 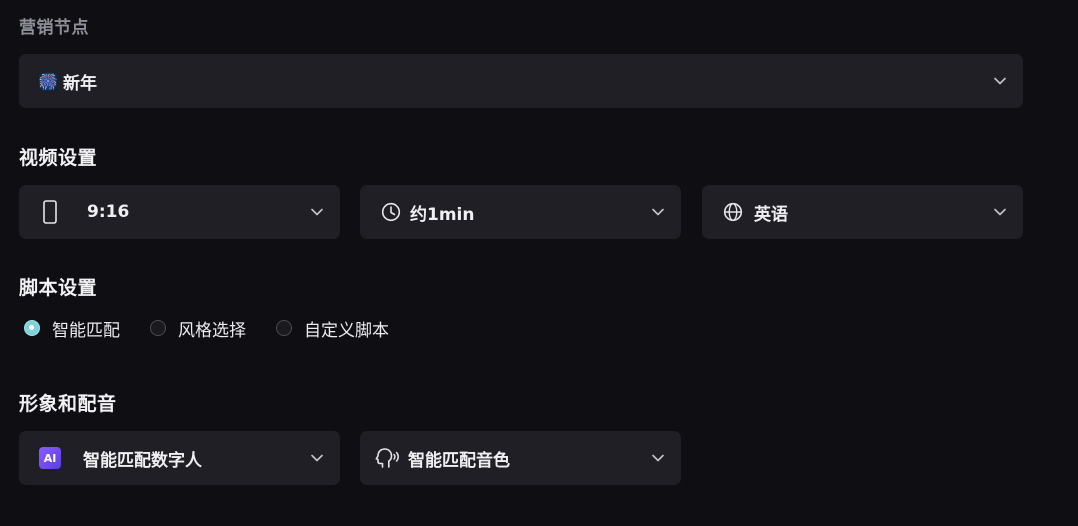 I want to click on digital-human-select: AI 智能匹配数字人, so click(x=179, y=458).